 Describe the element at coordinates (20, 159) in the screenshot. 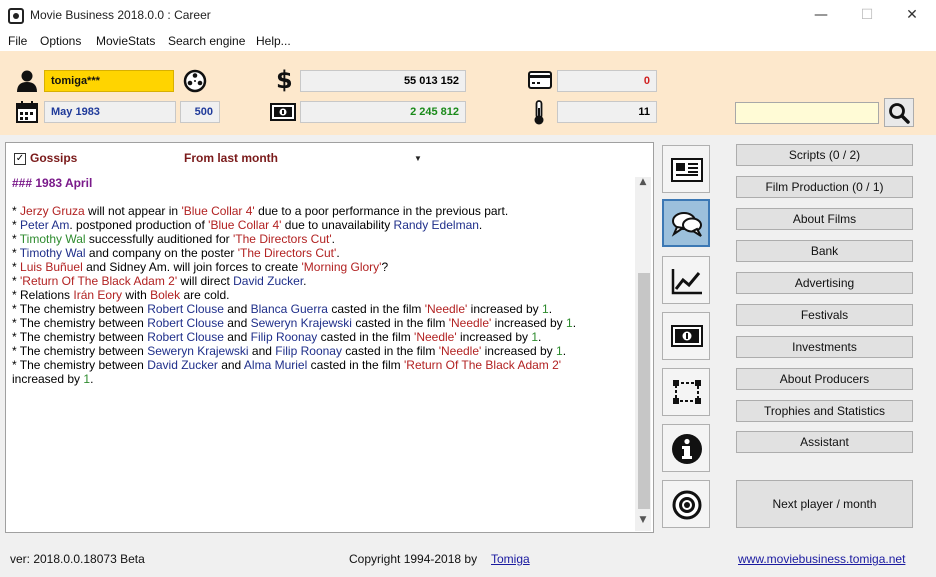

I see `gossips-checkbox: ✓` at that location.